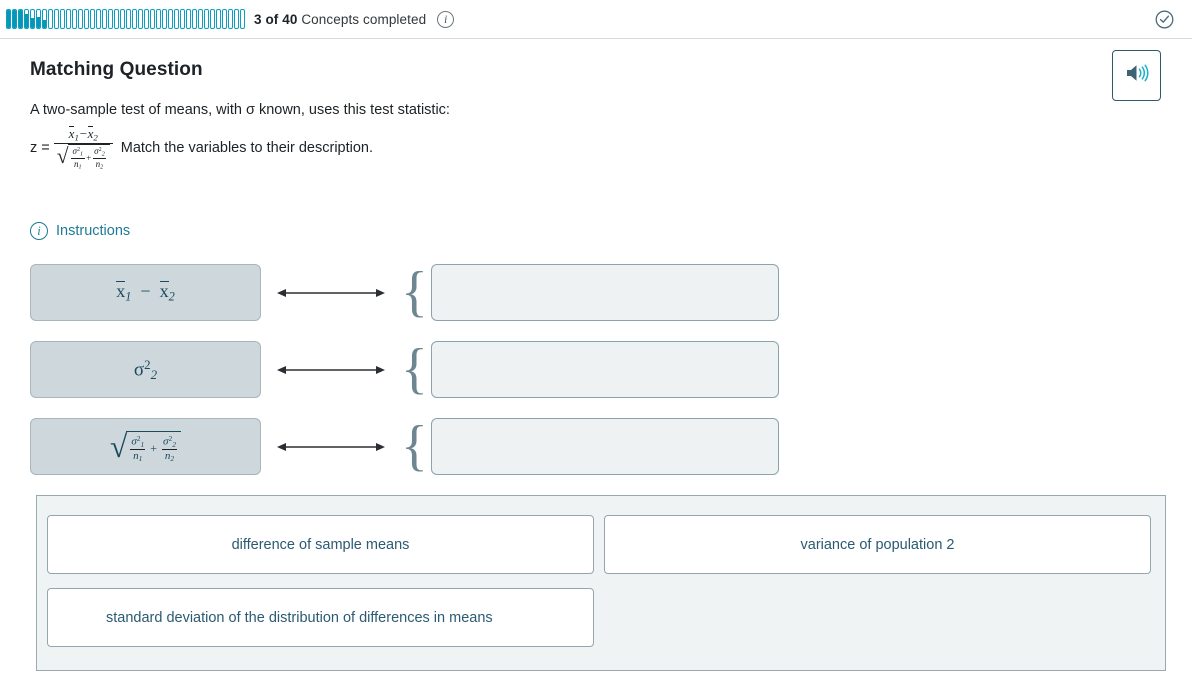  I want to click on test-statistic-formula: x1−x2 √ σ21 n1 + σ22 n2, so click(83, 148).